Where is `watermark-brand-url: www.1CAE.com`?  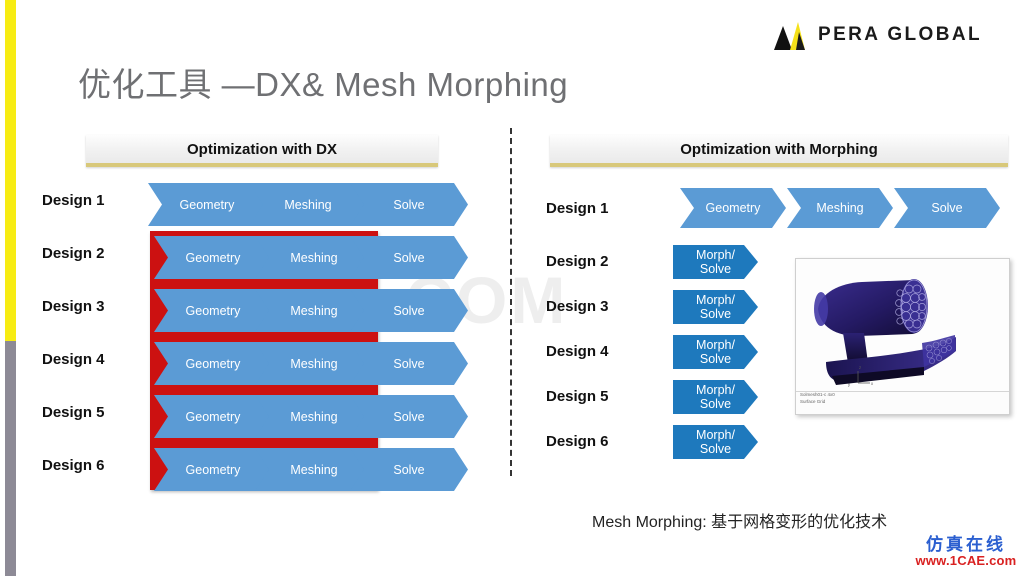
watermark-brand-url: www.1CAE.com is located at coordinates (966, 560).